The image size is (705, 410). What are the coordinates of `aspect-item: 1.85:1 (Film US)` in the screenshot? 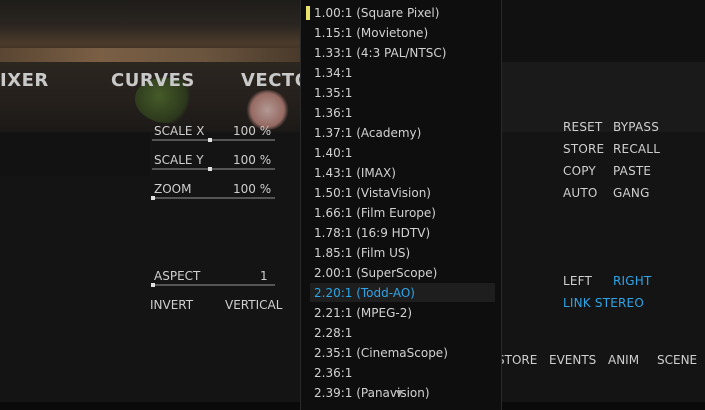 It's located at (362, 253).